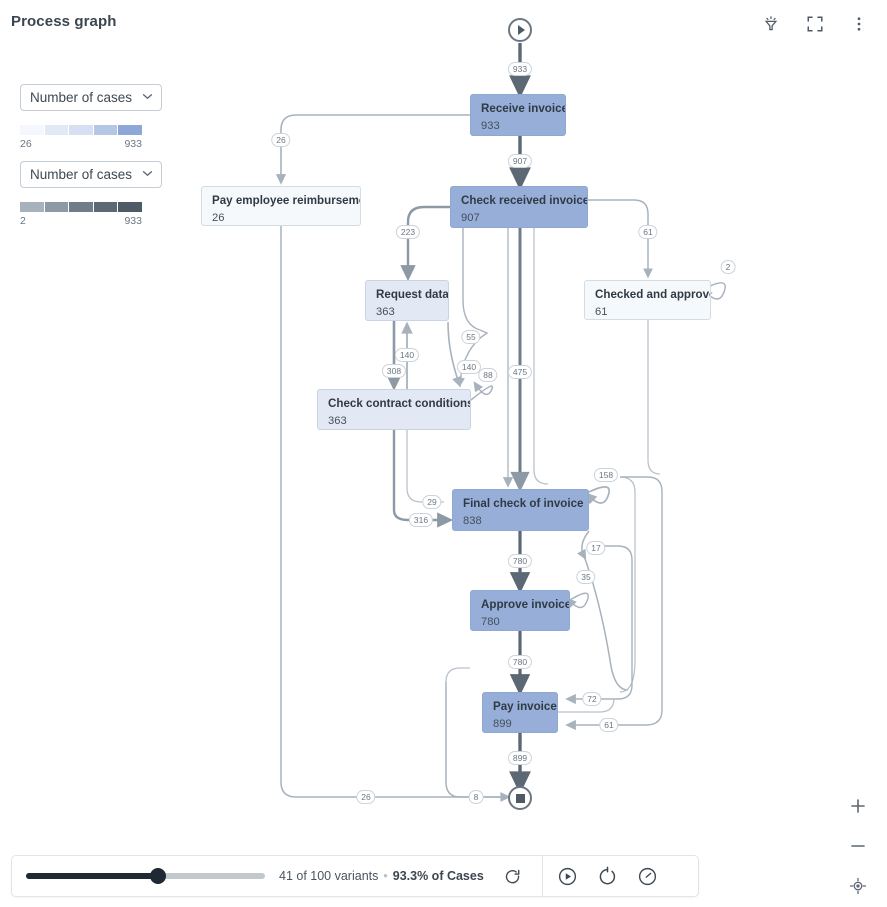  What do you see at coordinates (470, 218) in the screenshot?
I see `node-value: 907` at bounding box center [470, 218].